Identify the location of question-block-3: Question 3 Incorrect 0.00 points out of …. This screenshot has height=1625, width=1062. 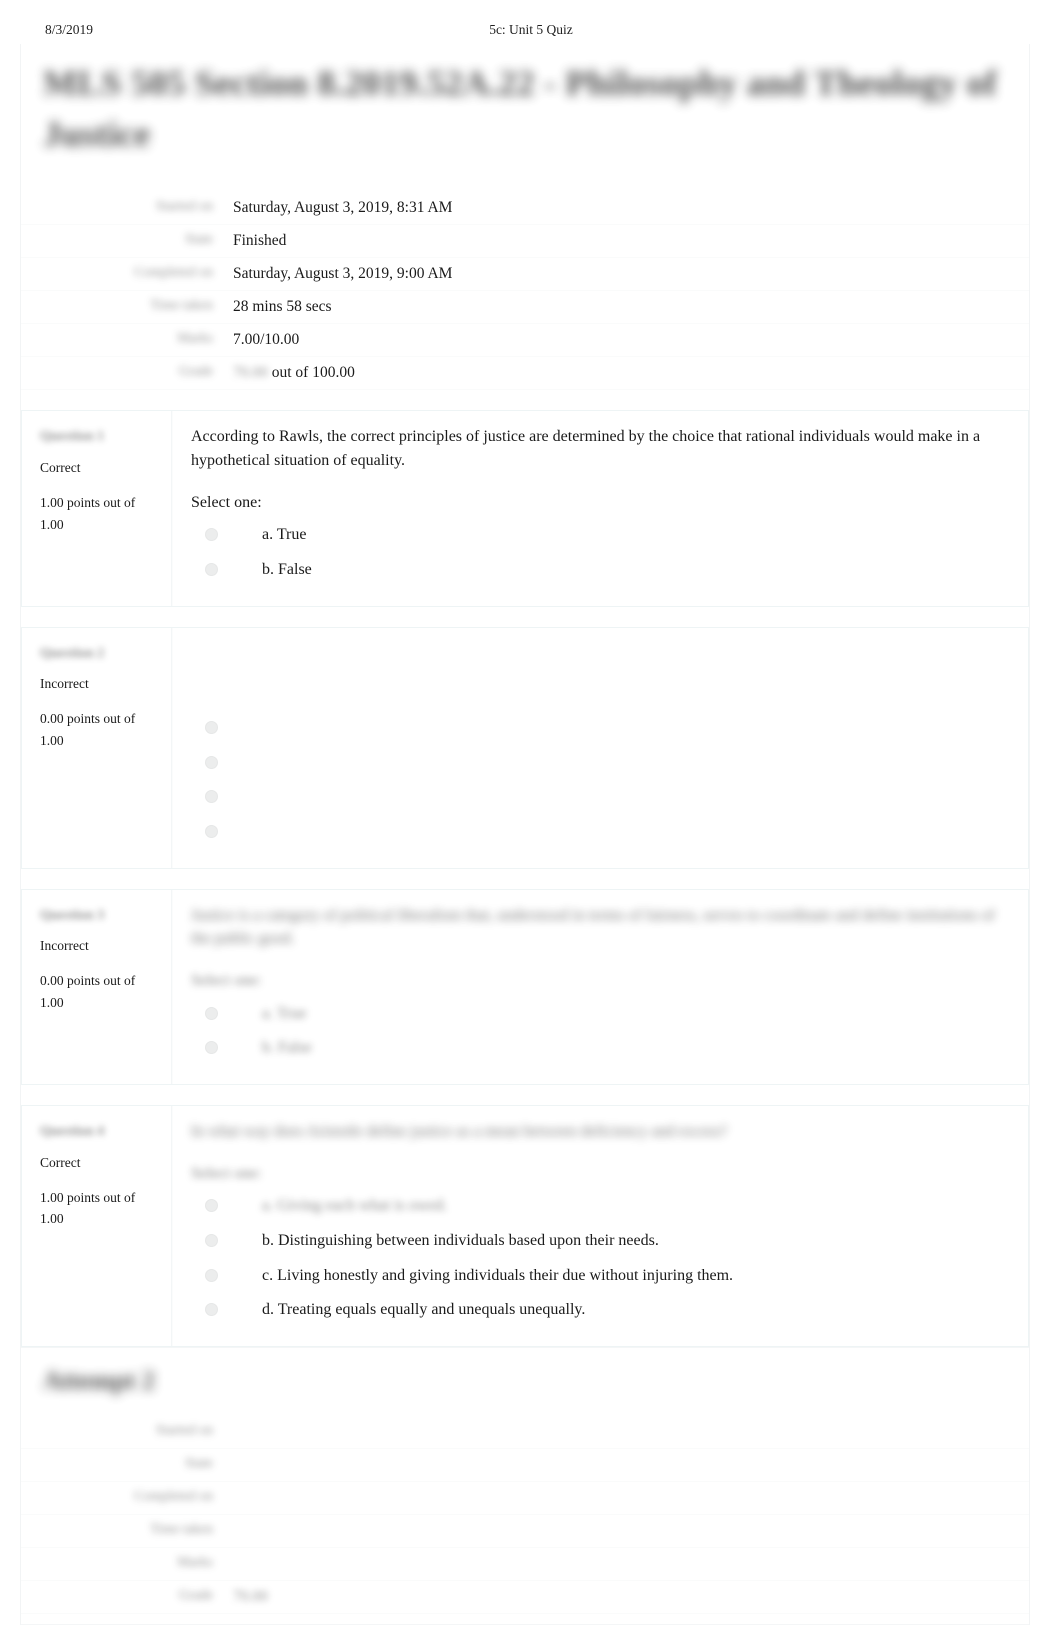
(525, 986).